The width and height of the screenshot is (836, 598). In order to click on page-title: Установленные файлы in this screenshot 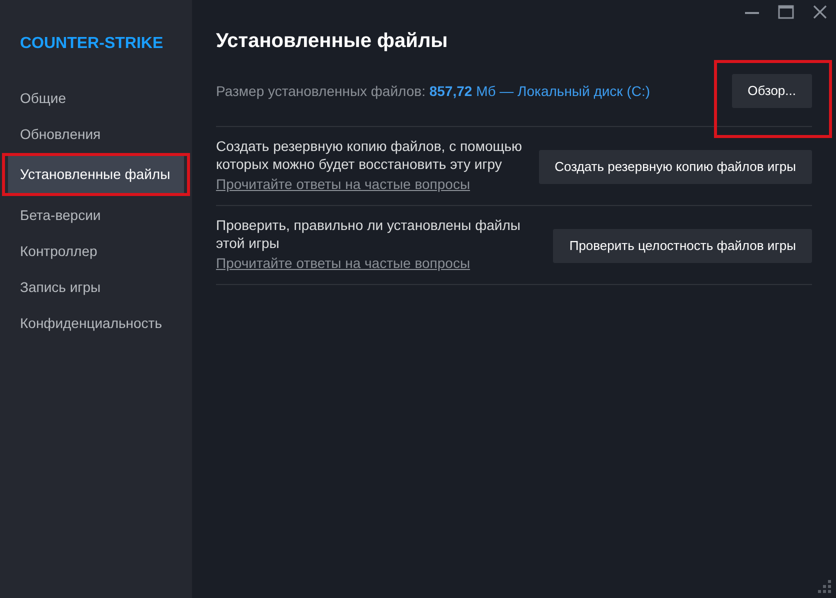, I will do `click(332, 41)`.